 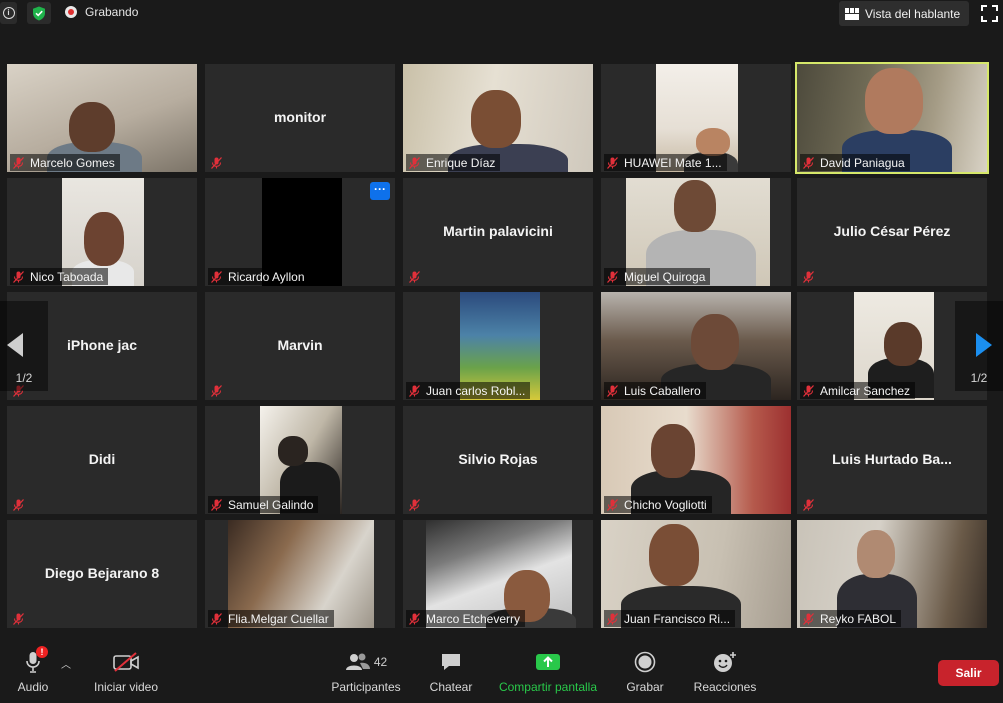 I want to click on tile-more-options-button: ···, so click(x=380, y=191).